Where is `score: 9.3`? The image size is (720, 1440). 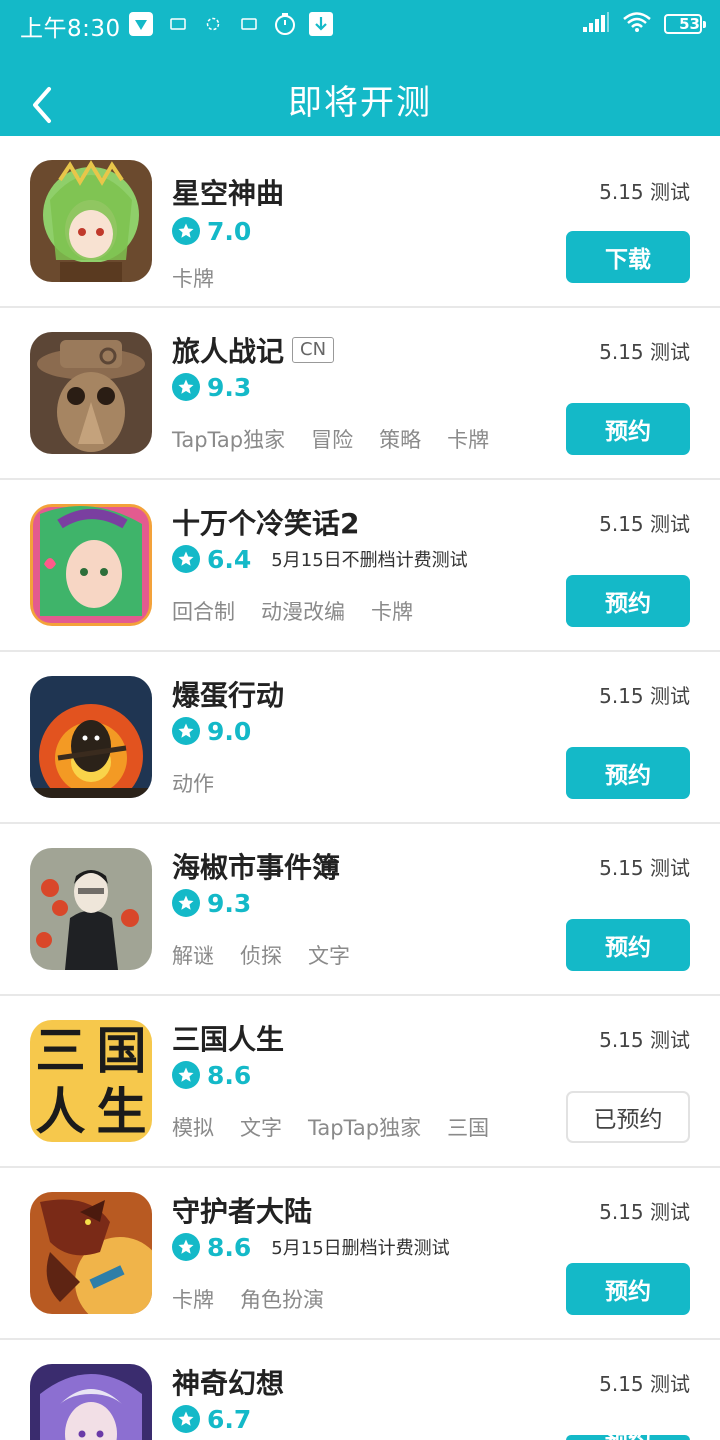 score: 9.3 is located at coordinates (229, 903).